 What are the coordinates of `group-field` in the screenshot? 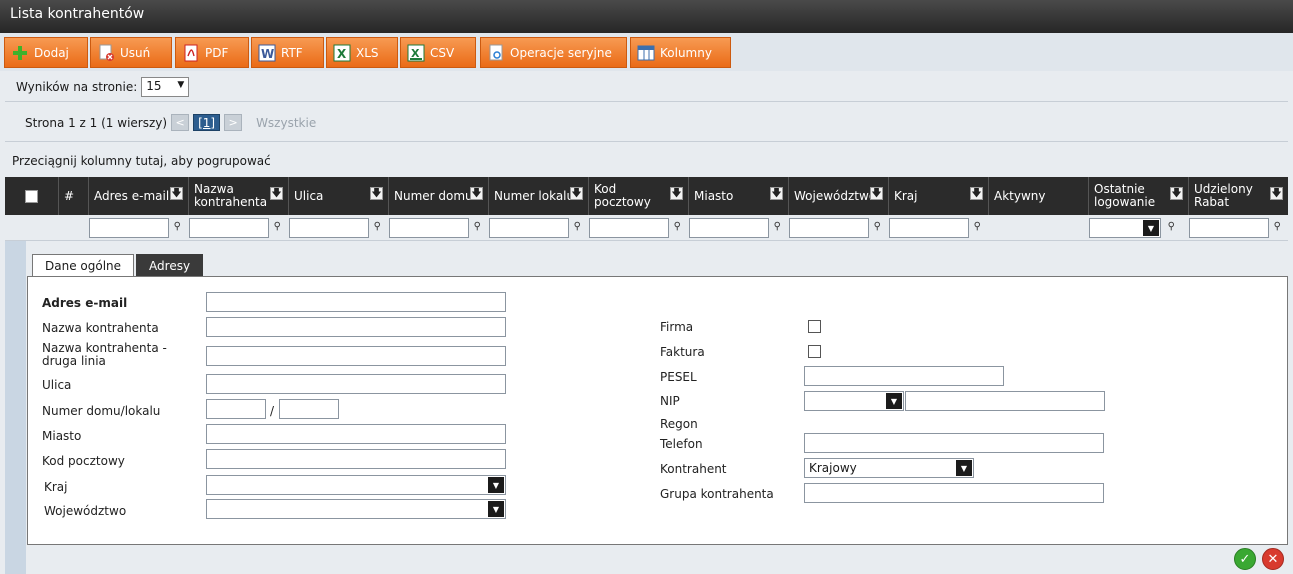 It's located at (954, 493).